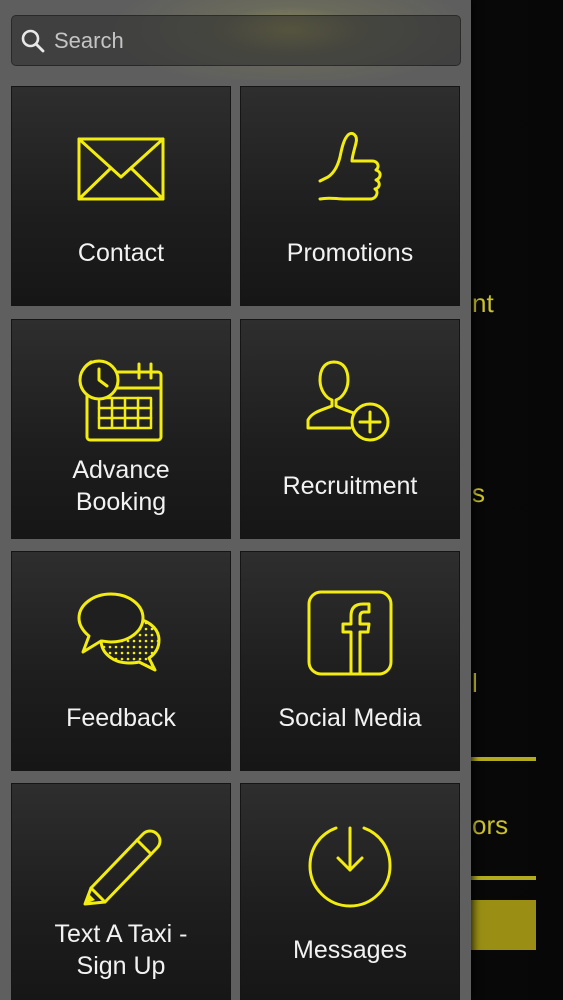 The image size is (563, 1000). I want to click on envelope-icon, so click(121, 169).